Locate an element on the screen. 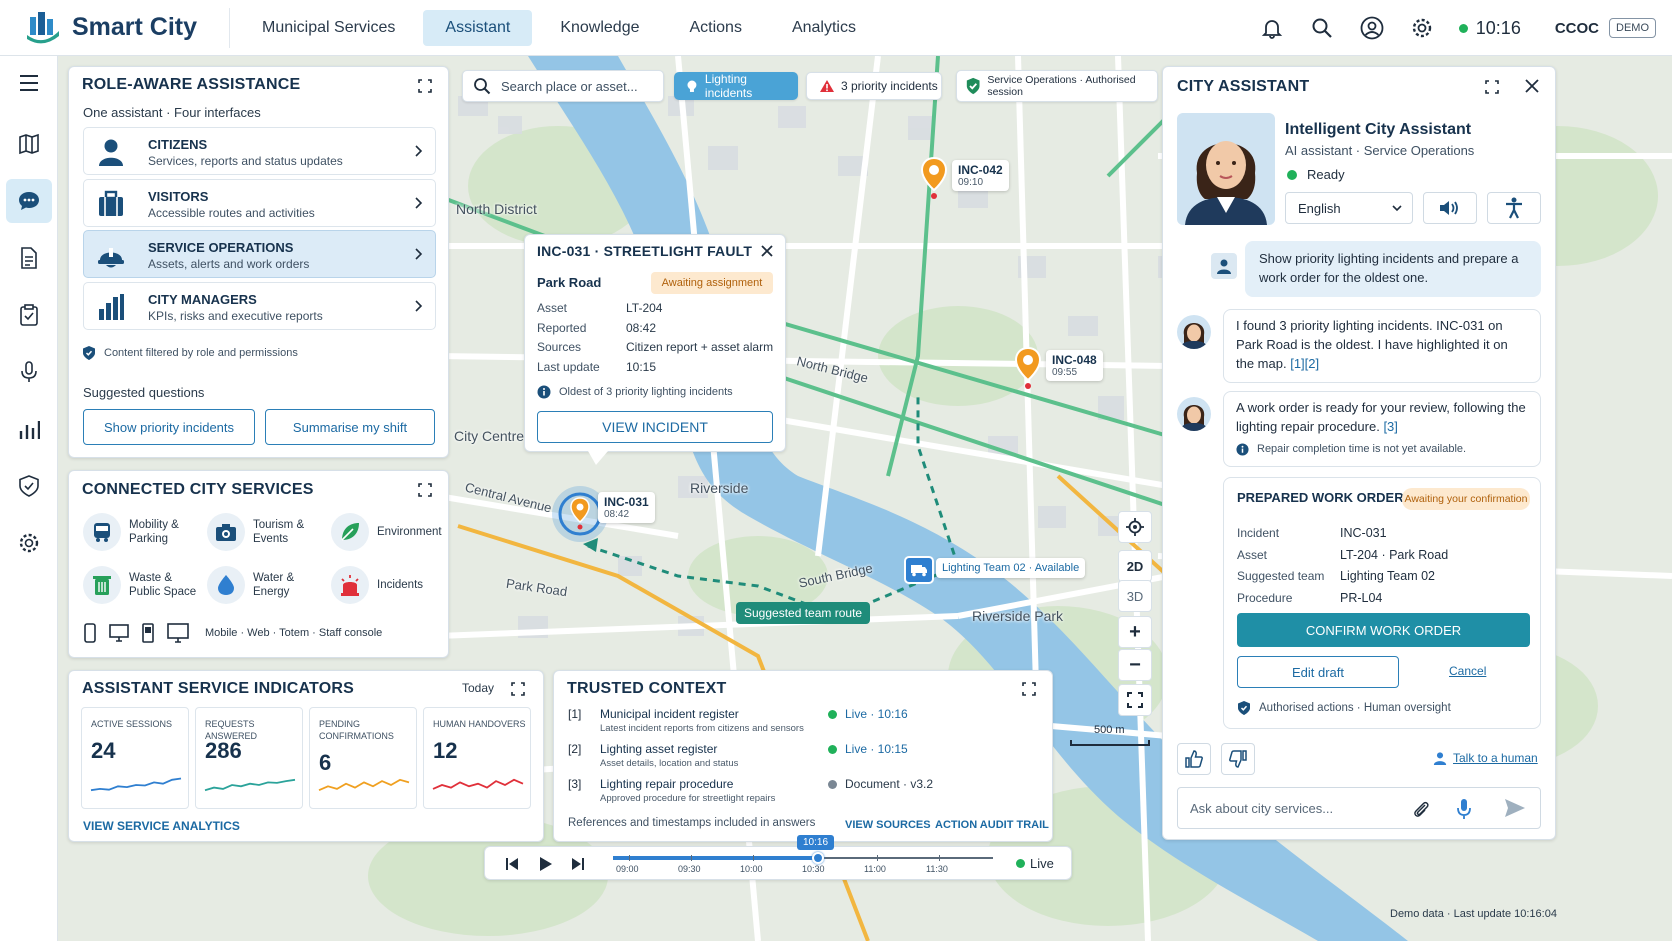  citation-link: [3] is located at coordinates (1390, 426).